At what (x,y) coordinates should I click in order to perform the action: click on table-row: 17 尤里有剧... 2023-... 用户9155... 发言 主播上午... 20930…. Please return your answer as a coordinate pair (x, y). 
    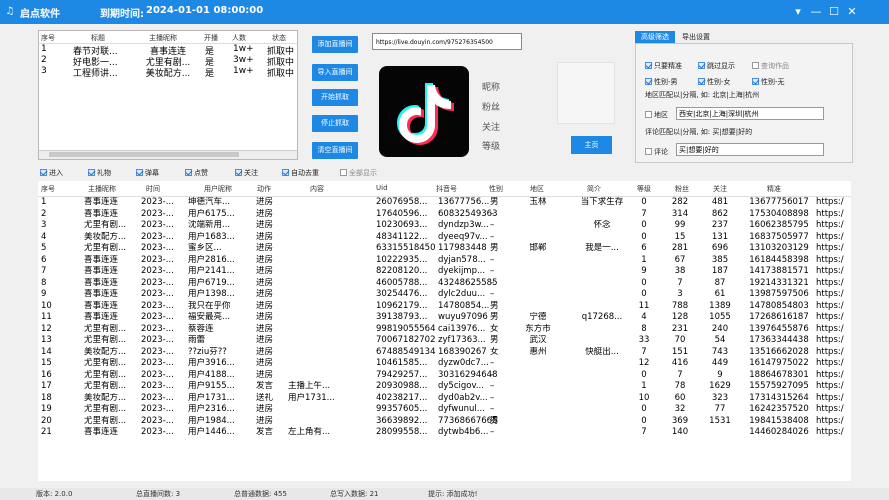
    Looking at the image, I should click on (444, 387).